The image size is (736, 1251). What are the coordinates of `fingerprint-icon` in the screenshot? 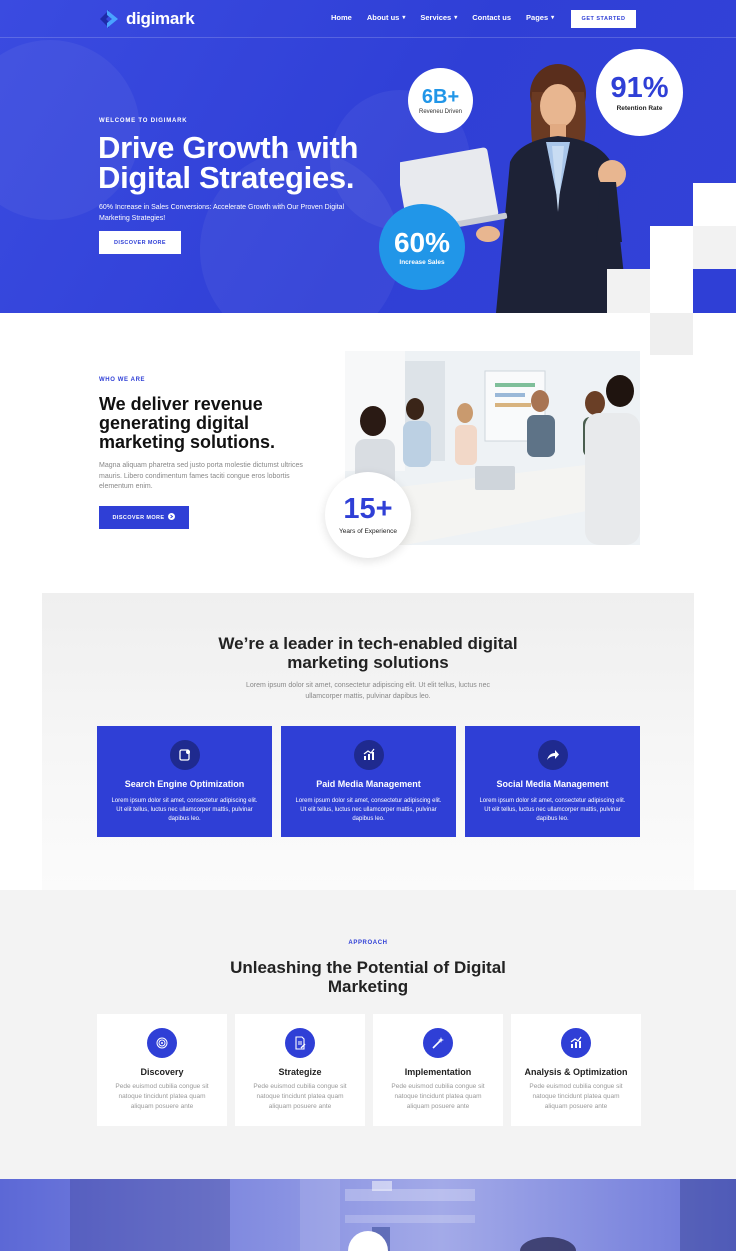 It's located at (162, 1043).